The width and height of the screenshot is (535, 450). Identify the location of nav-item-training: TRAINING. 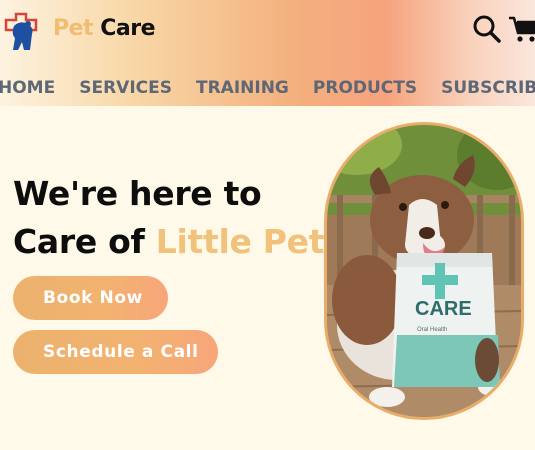
(242, 90).